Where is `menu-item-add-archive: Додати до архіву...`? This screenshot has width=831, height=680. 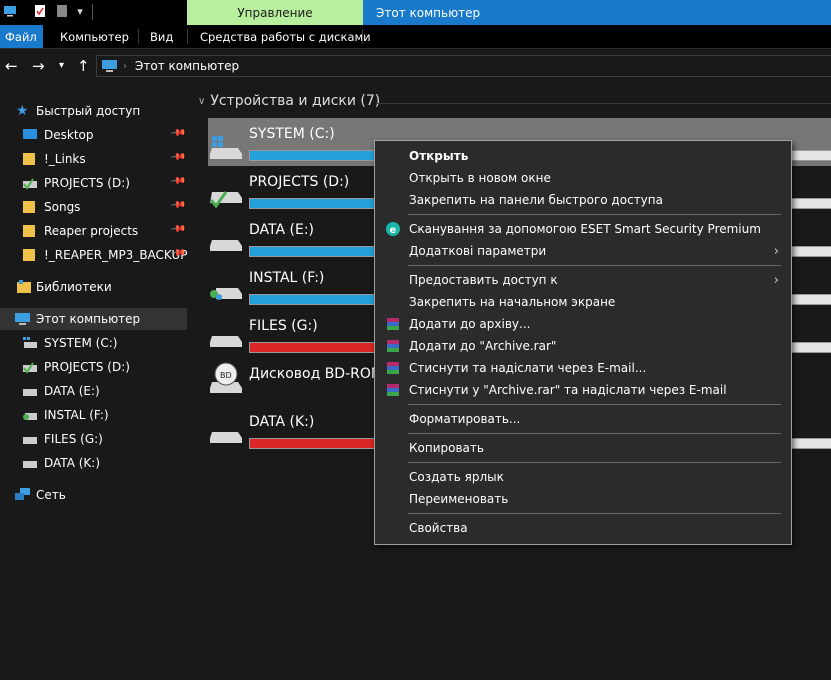
menu-item-add-archive: Додати до архіву... is located at coordinates (583, 324).